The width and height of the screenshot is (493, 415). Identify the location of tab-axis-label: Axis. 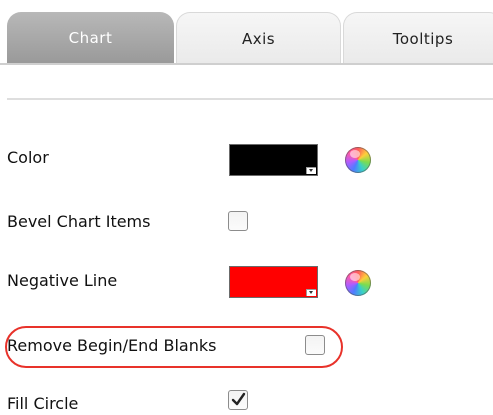
(258, 38).